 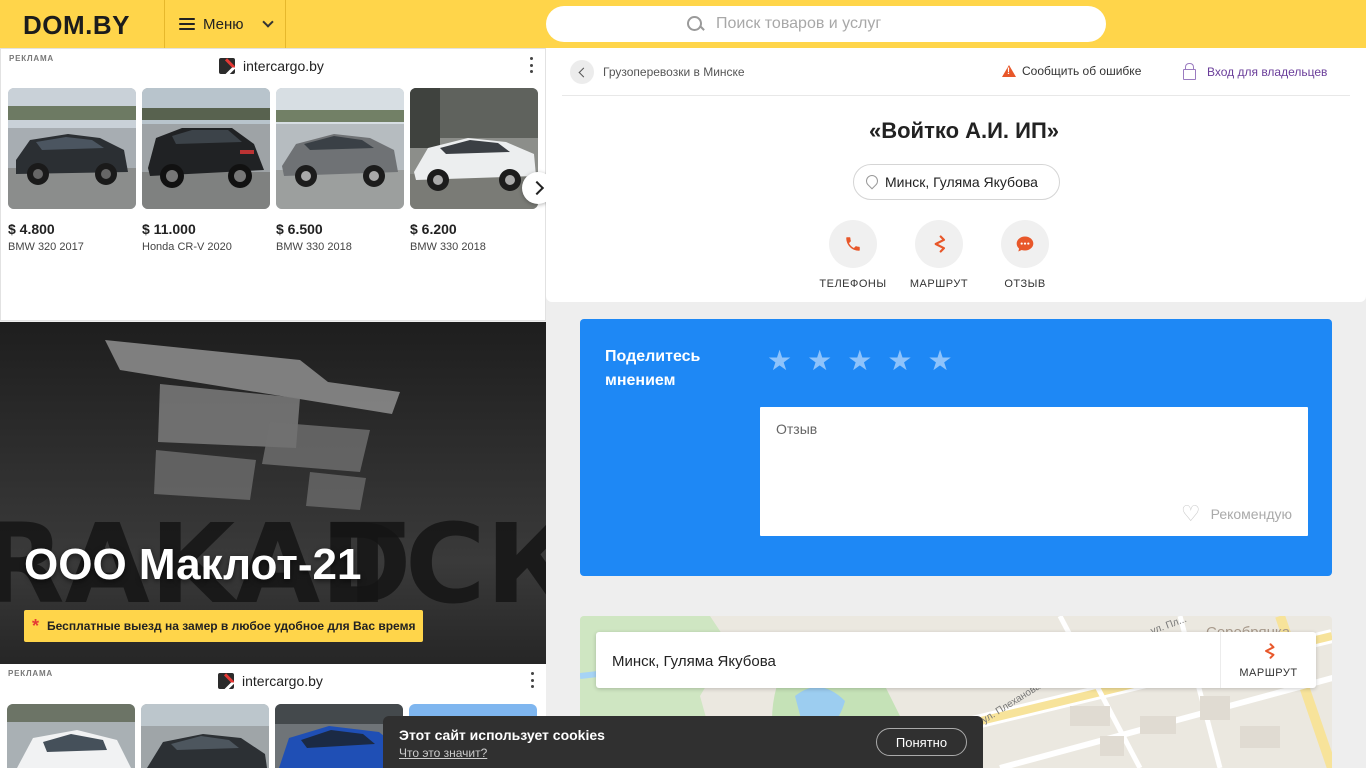 I want to click on report-error-link: Сообщить об ошибке, so click(x=1071, y=71).